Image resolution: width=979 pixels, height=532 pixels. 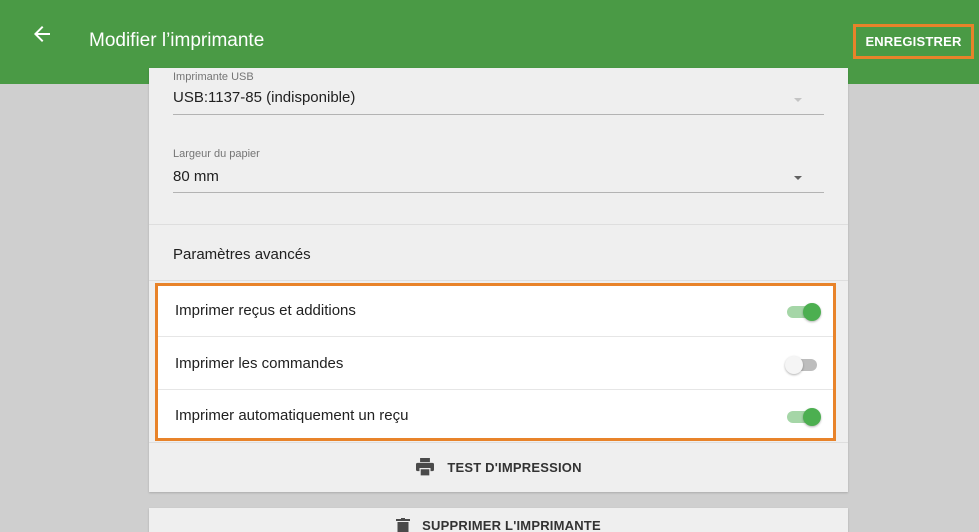 What do you see at coordinates (196, 176) in the screenshot?
I see `paper-width-value: 80 mm` at bounding box center [196, 176].